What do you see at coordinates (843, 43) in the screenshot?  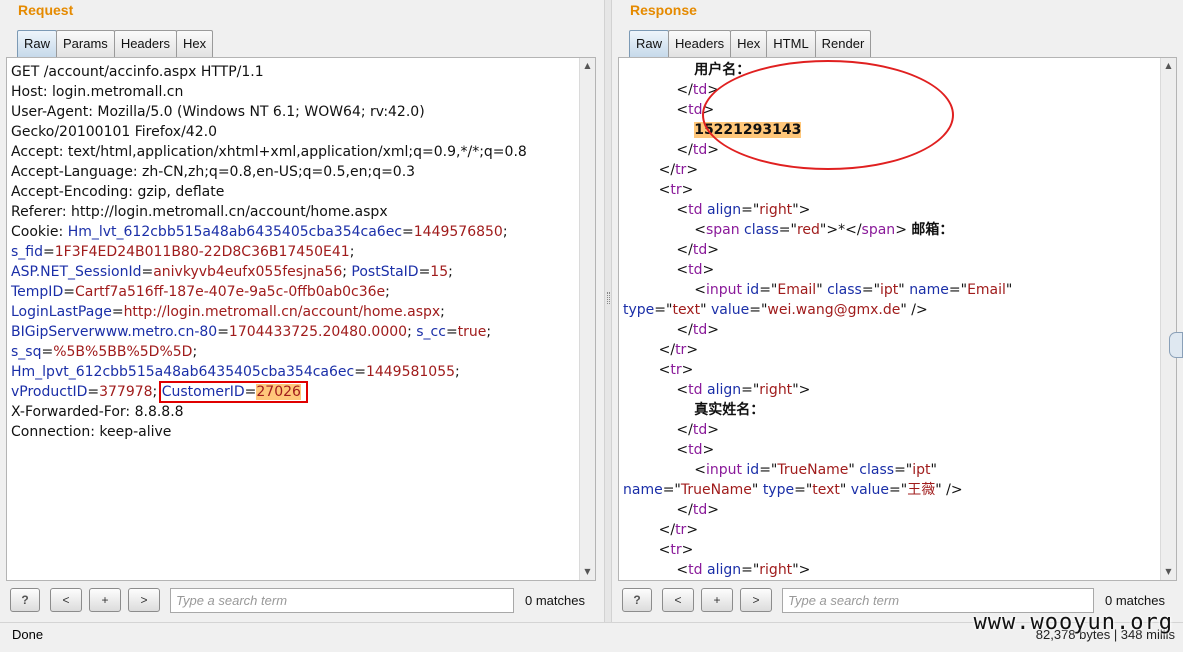 I see `response-tab-render: Render` at bounding box center [843, 43].